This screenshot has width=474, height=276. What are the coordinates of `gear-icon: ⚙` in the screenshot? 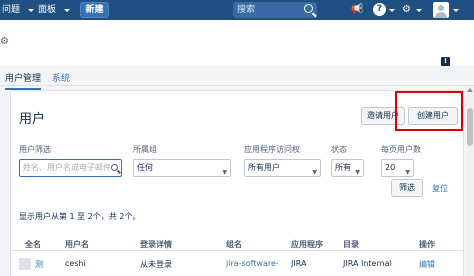 It's located at (406, 10).